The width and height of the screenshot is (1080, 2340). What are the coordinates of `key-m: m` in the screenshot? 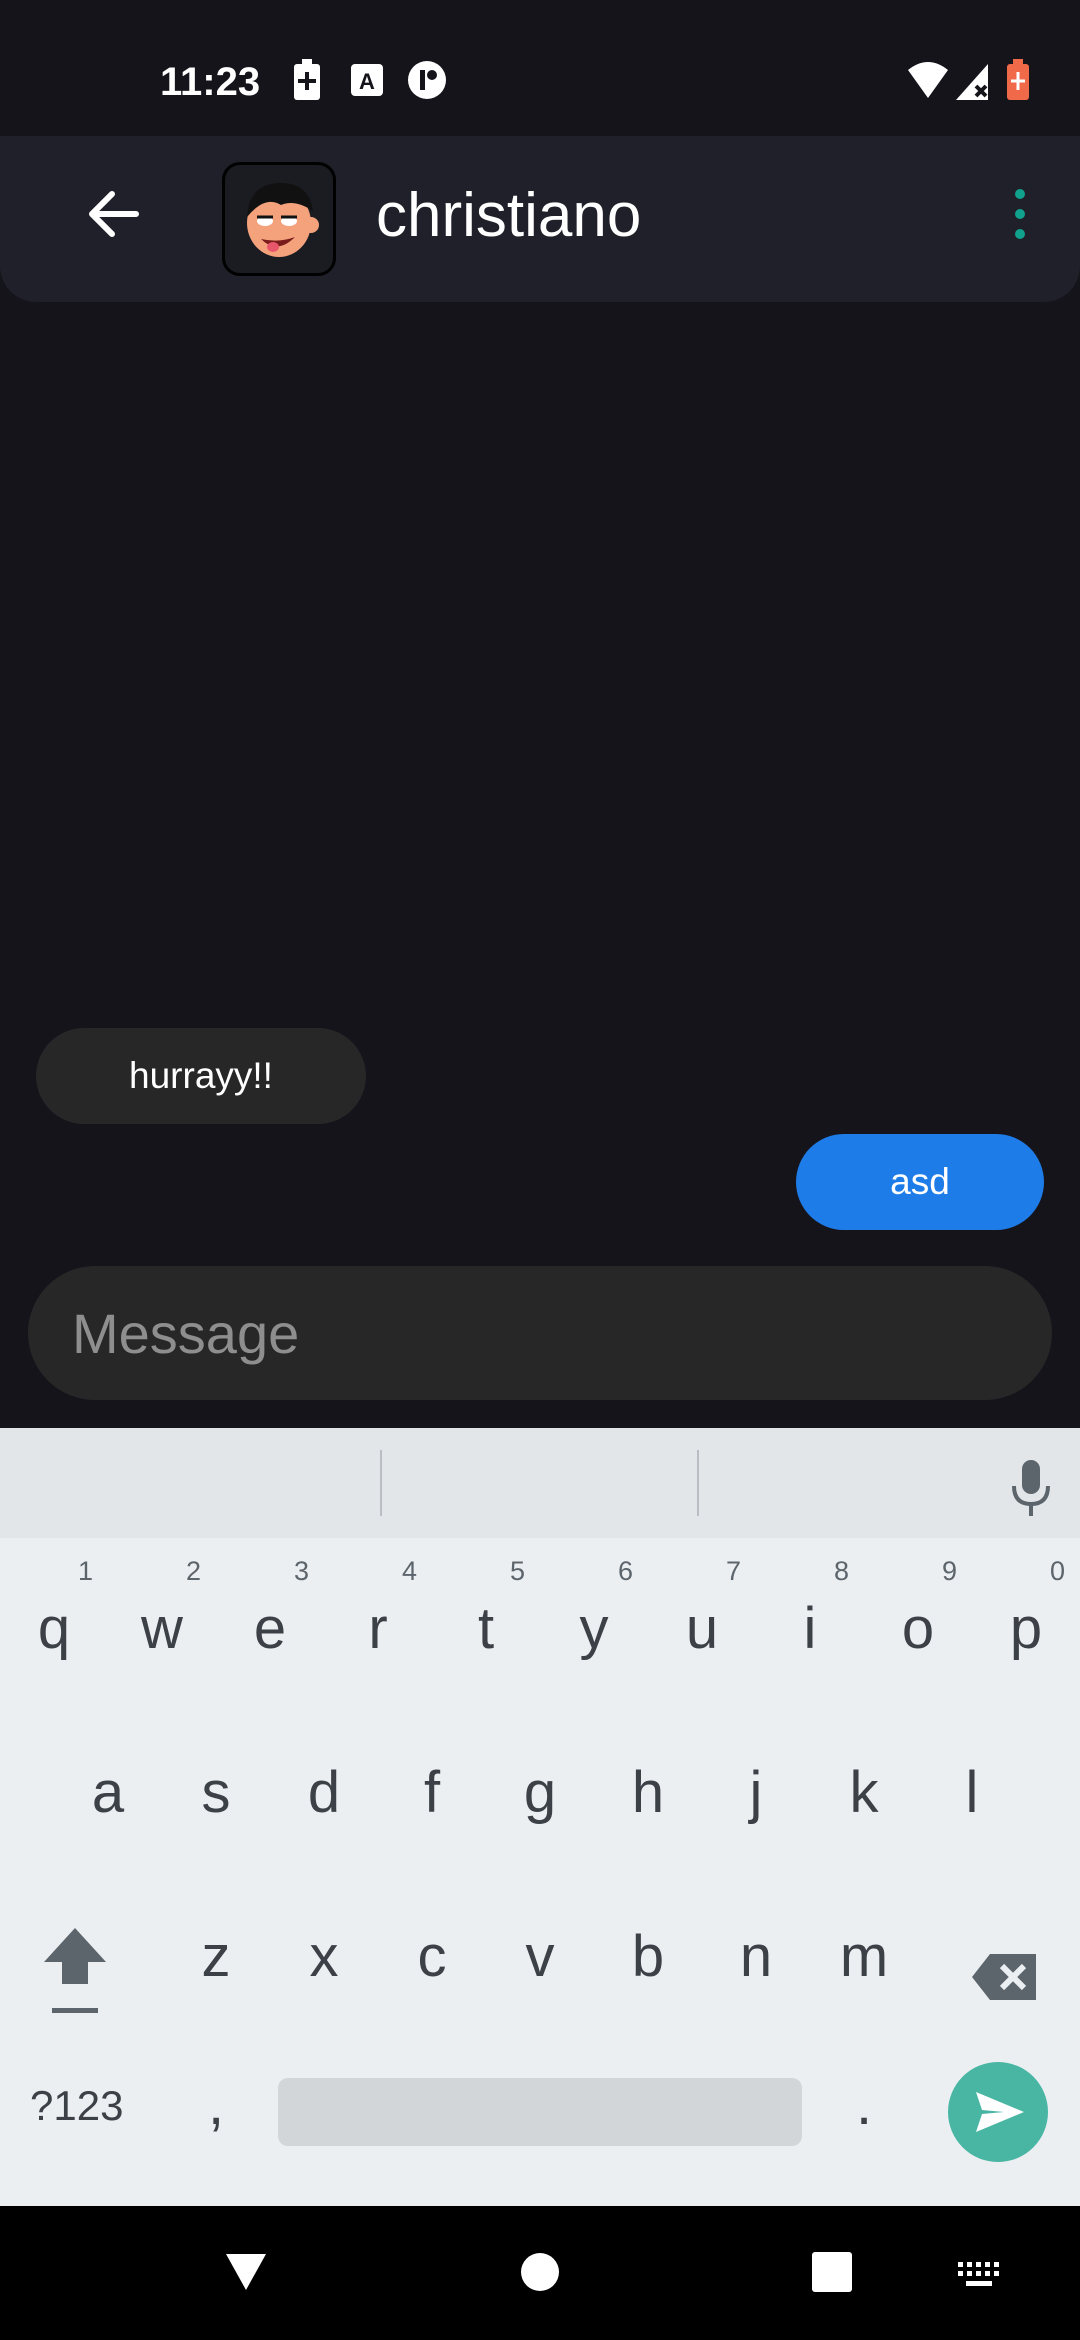 It's located at (864, 1956).